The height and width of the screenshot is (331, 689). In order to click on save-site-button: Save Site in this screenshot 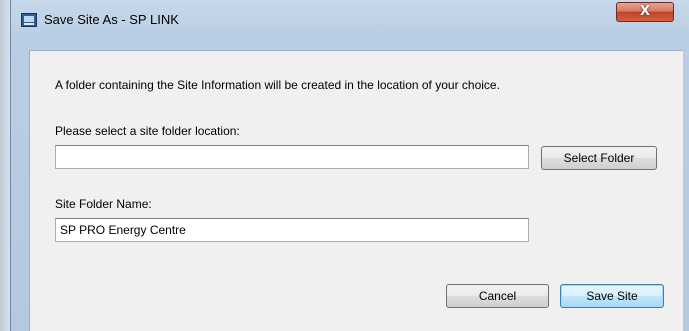, I will do `click(612, 296)`.